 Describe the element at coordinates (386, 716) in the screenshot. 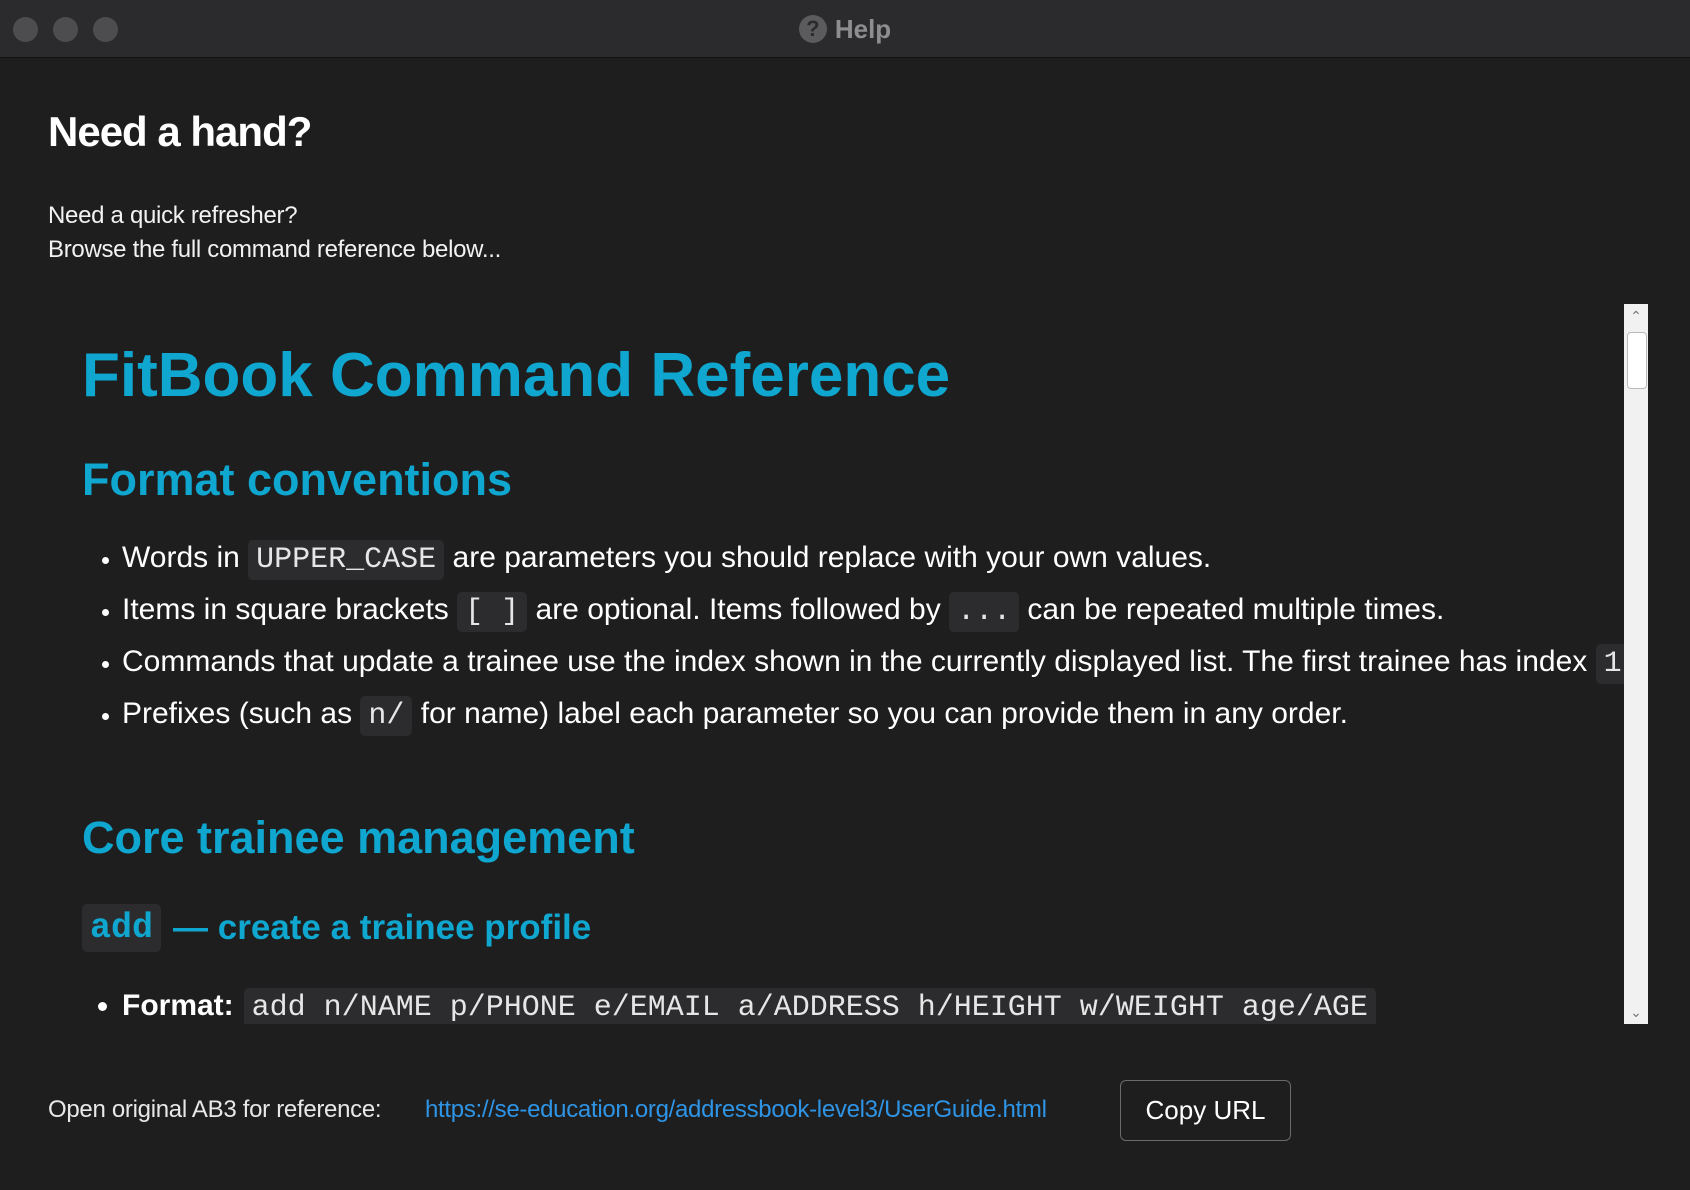

I see `inline-code: n/` at that location.